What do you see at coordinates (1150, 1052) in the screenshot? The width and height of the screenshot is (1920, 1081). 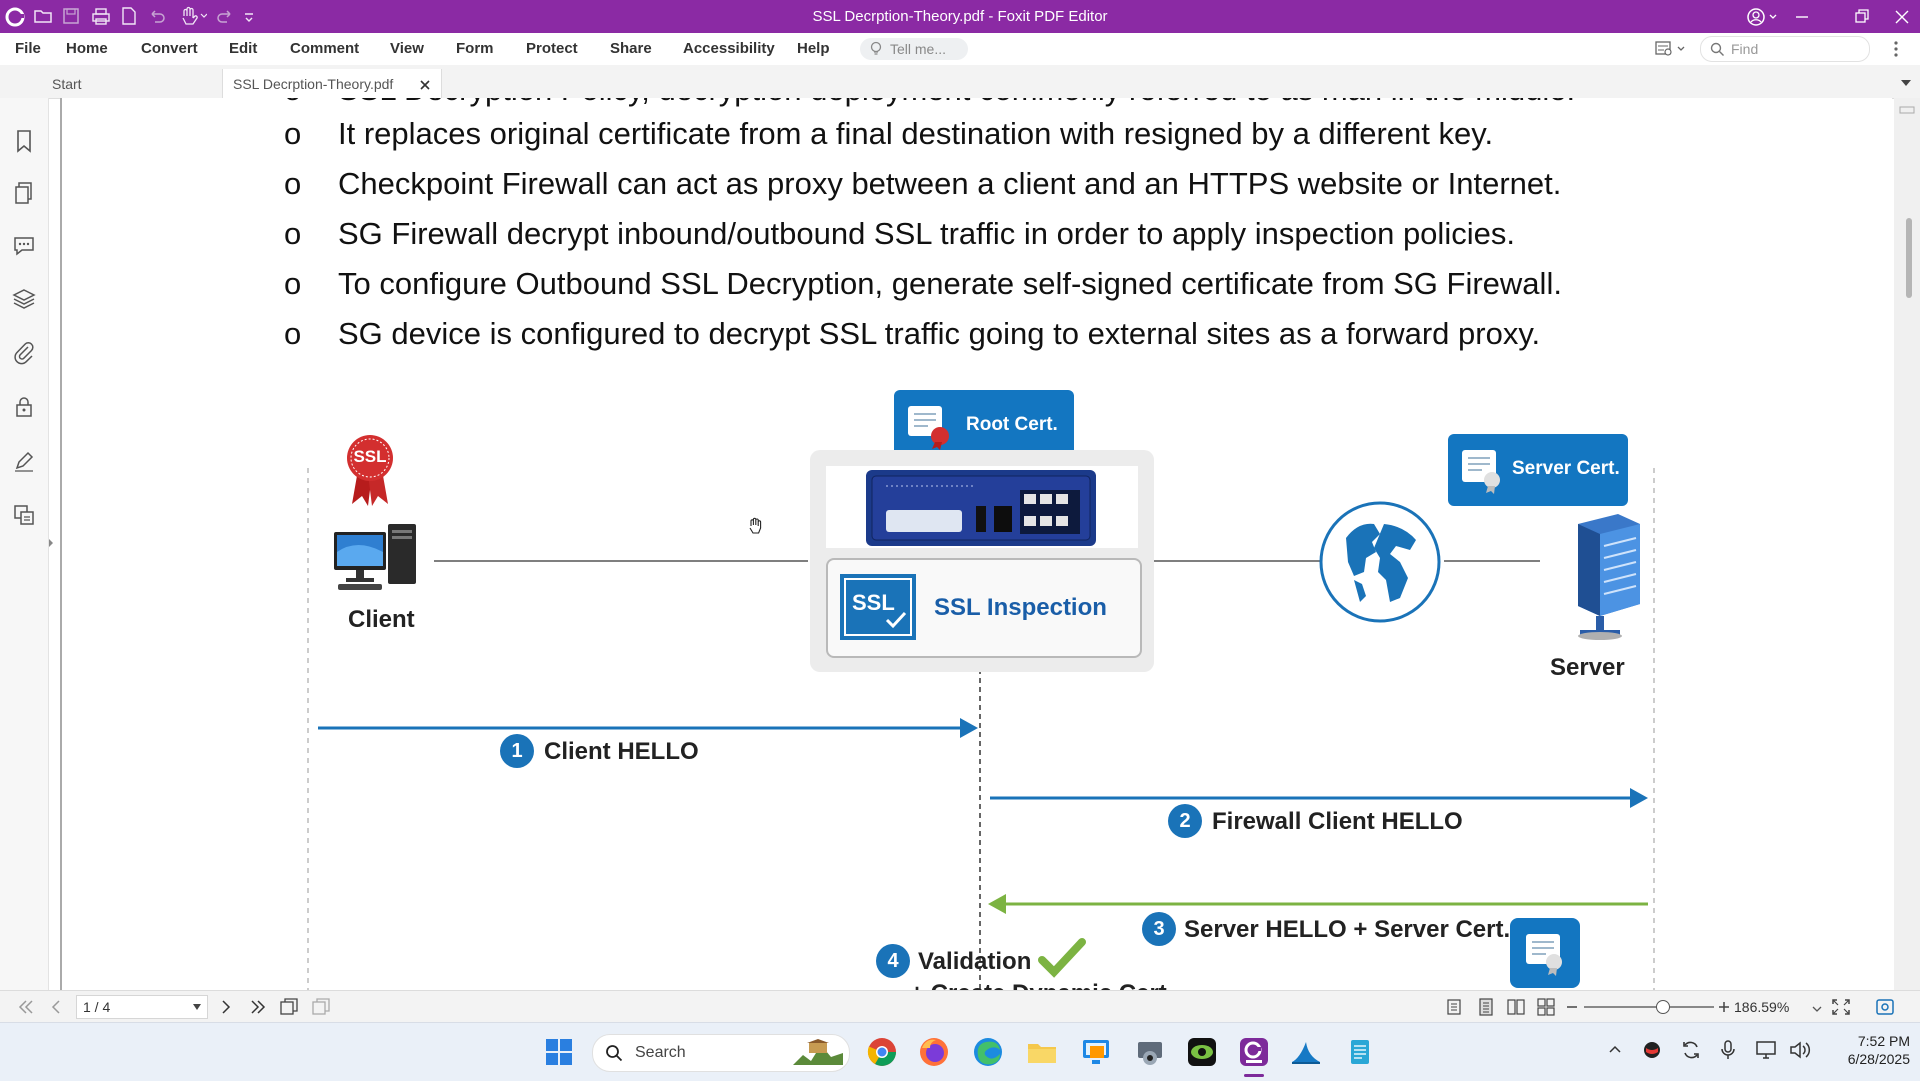 I see `network-tool-icon` at bounding box center [1150, 1052].